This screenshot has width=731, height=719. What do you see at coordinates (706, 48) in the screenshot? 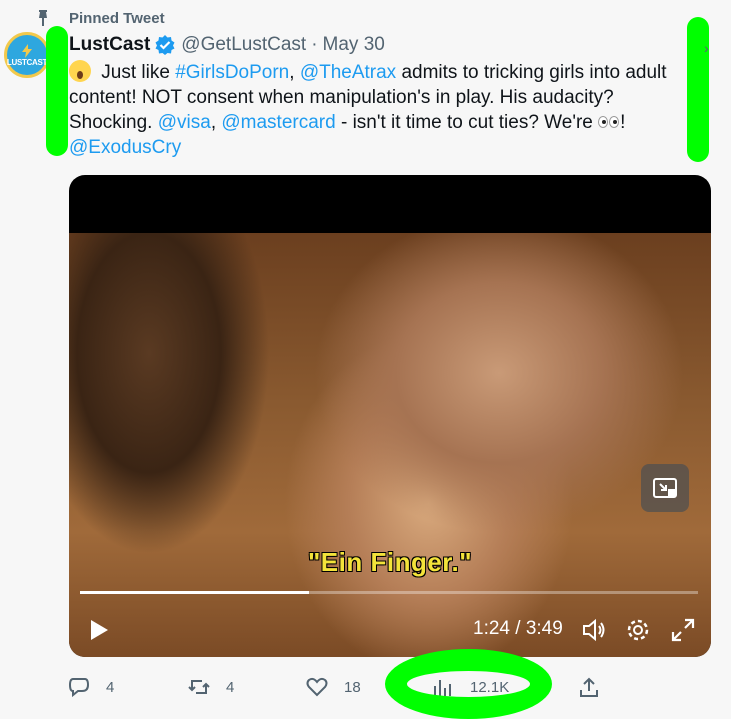
I see `more-options-icon: ›` at bounding box center [706, 48].